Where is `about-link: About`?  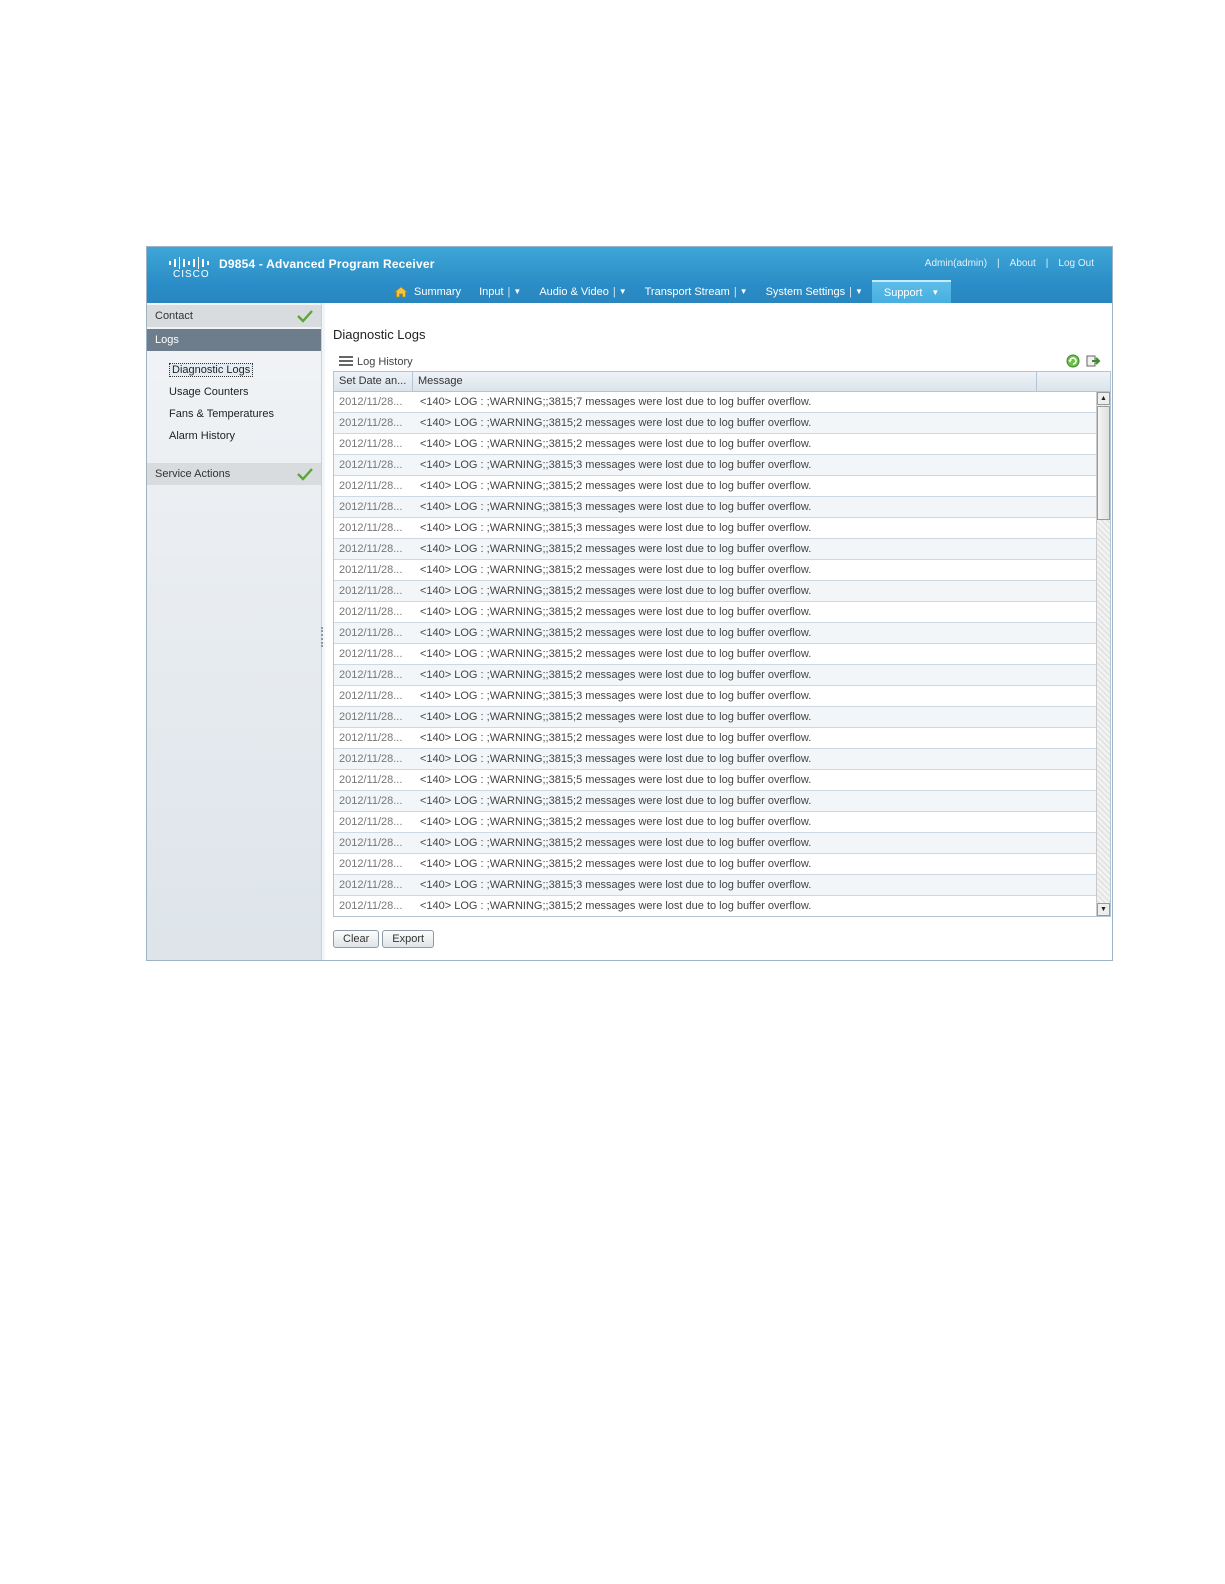
about-link: About is located at coordinates (1023, 263).